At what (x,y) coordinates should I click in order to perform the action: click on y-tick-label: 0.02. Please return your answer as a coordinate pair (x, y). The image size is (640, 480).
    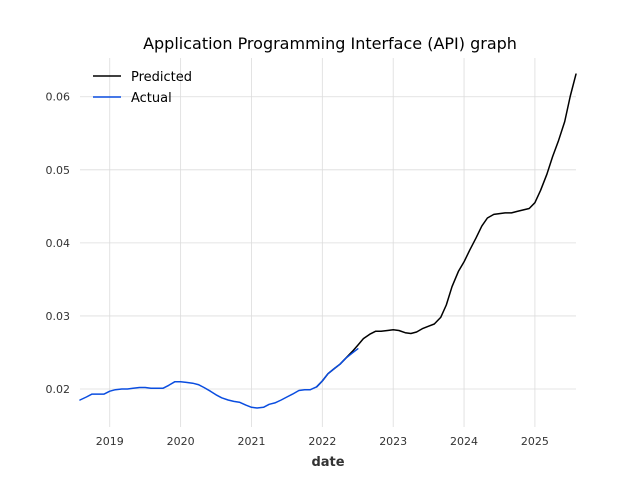
    Looking at the image, I should click on (58, 389).